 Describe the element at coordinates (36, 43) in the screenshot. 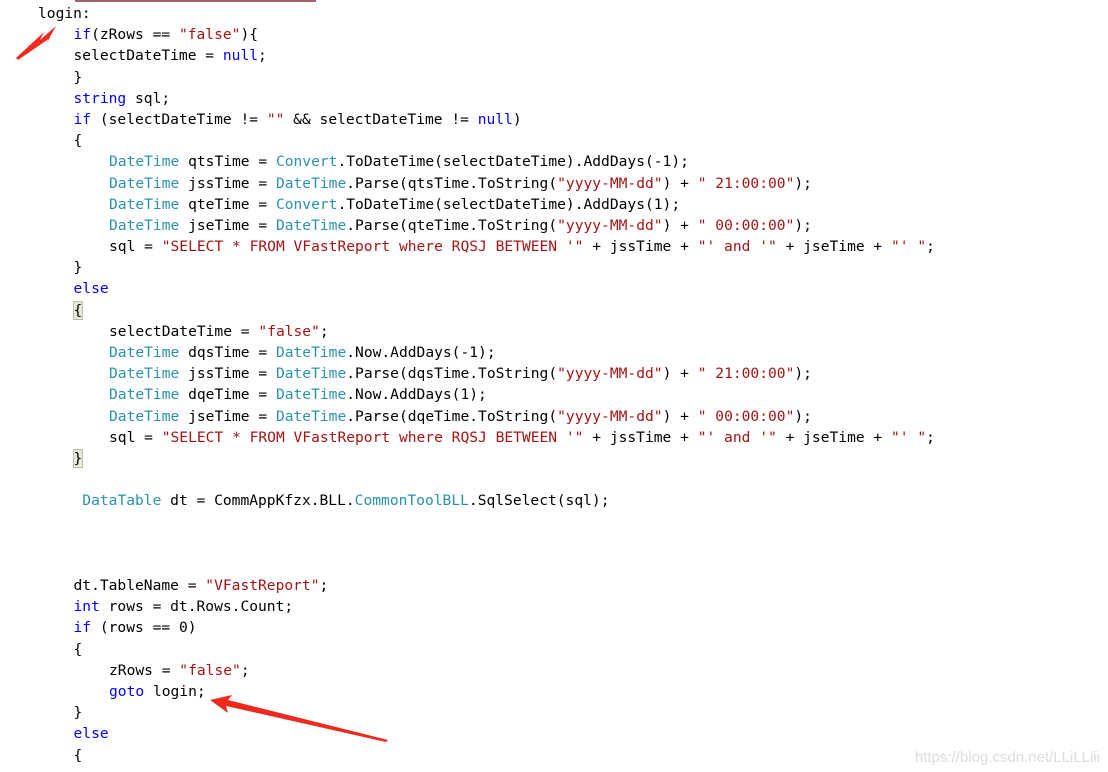

I see `arrow-up-icon` at that location.